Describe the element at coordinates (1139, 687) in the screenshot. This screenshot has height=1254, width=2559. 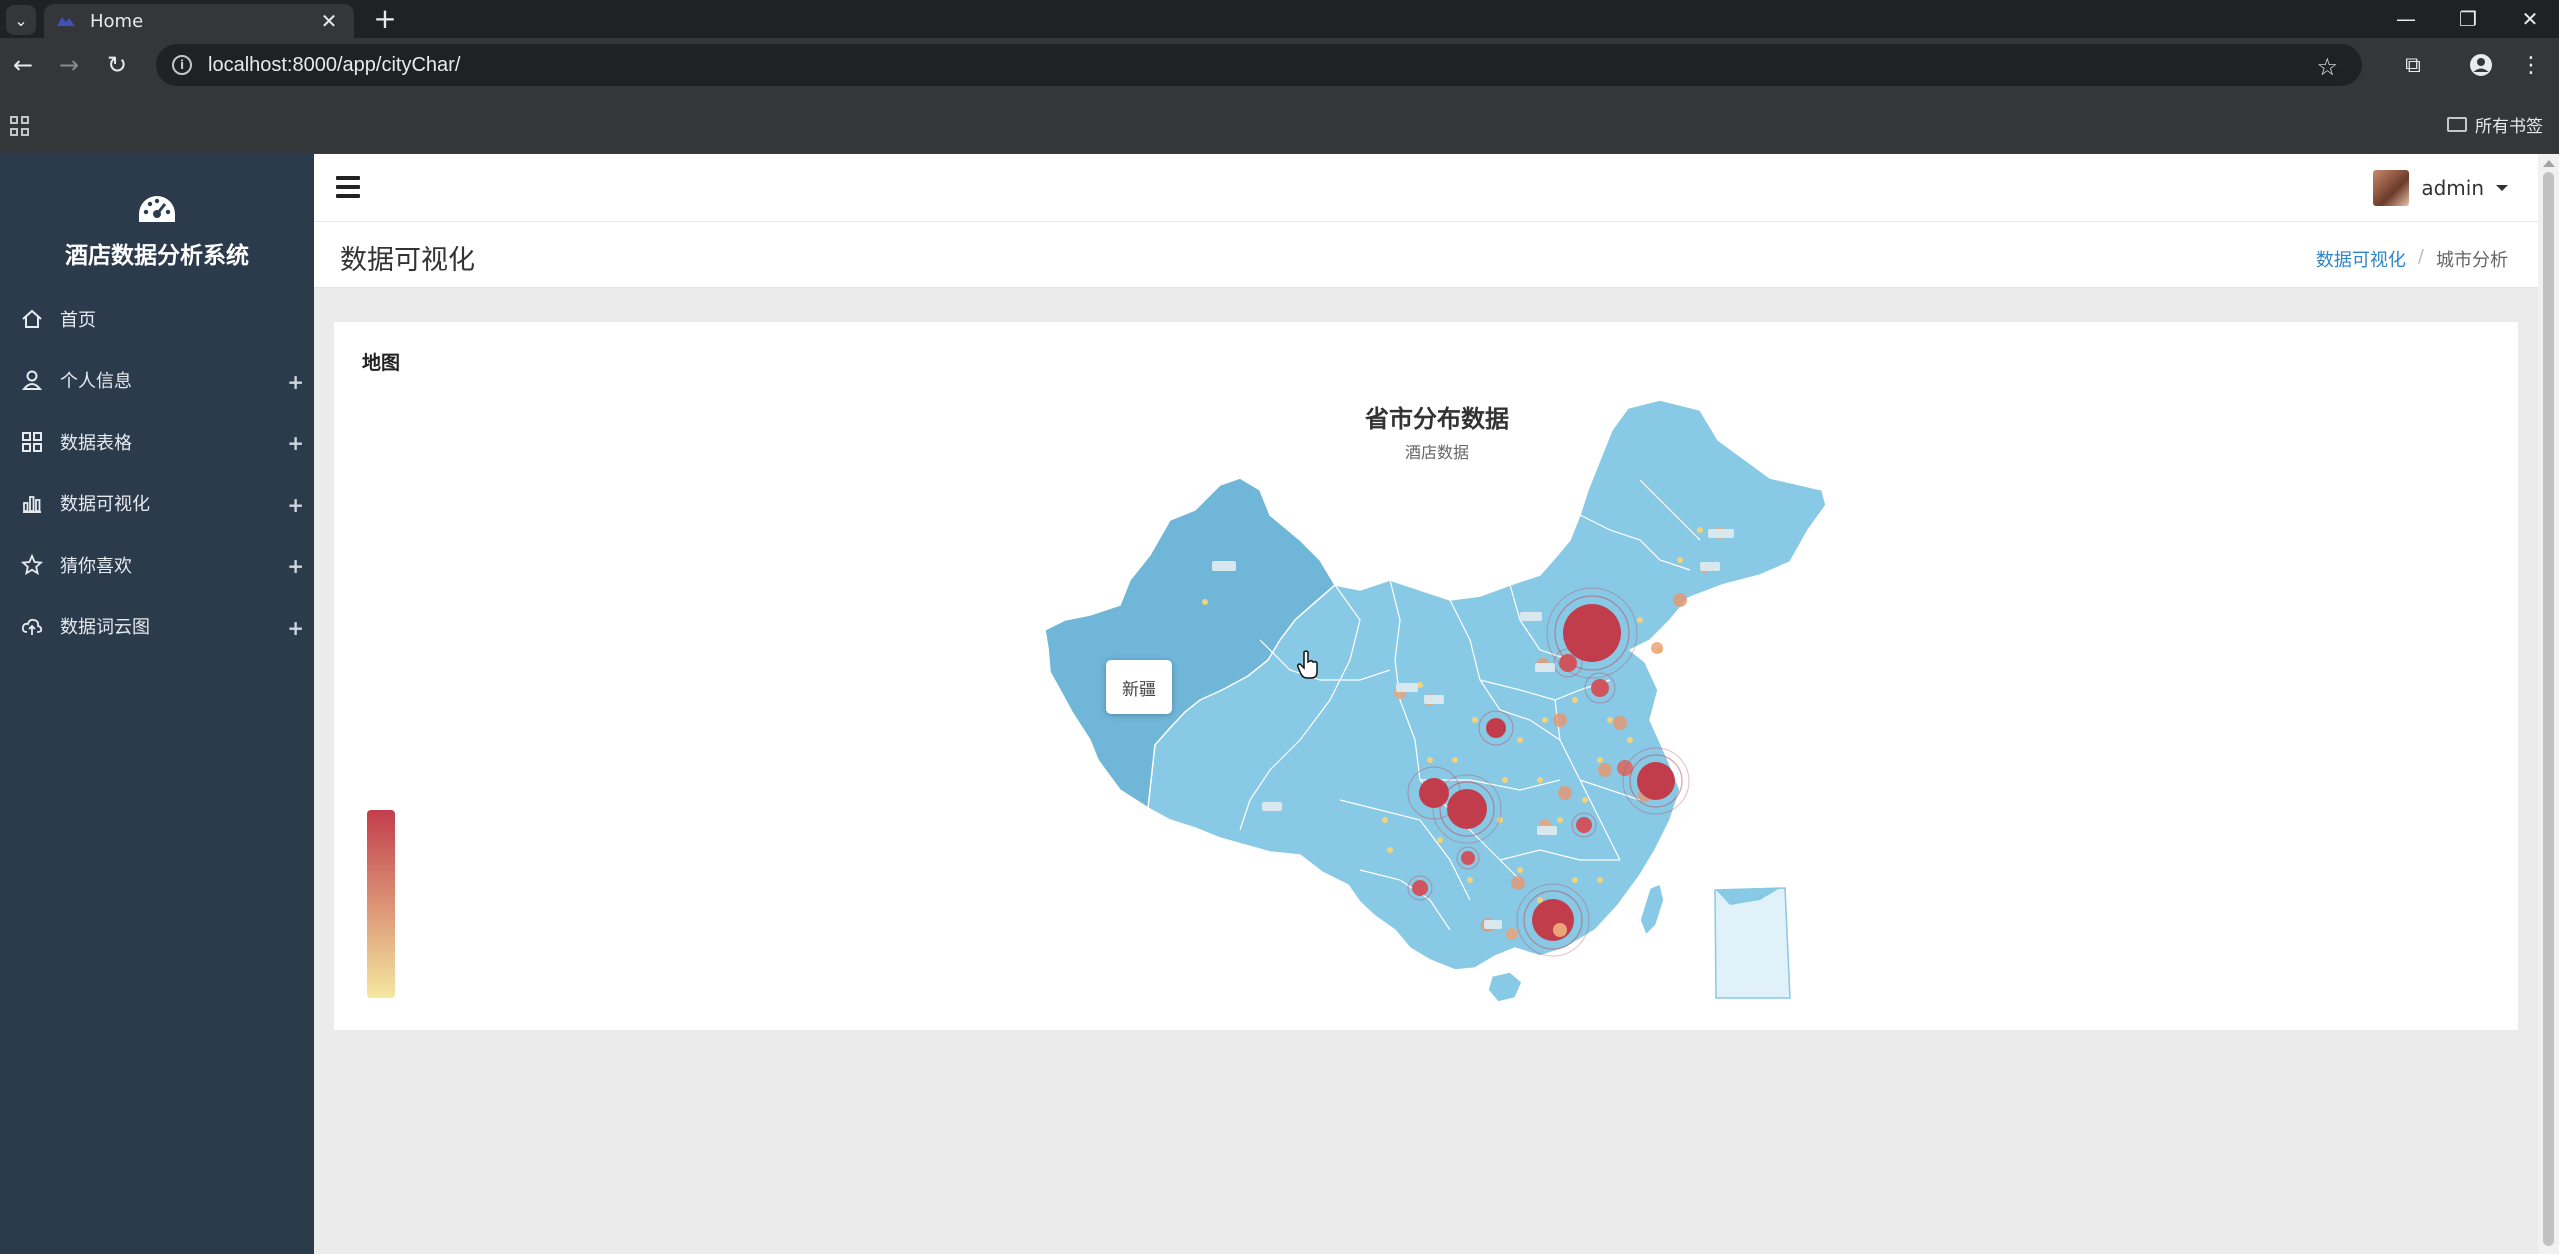
I see `map-tooltip: 新疆` at that location.